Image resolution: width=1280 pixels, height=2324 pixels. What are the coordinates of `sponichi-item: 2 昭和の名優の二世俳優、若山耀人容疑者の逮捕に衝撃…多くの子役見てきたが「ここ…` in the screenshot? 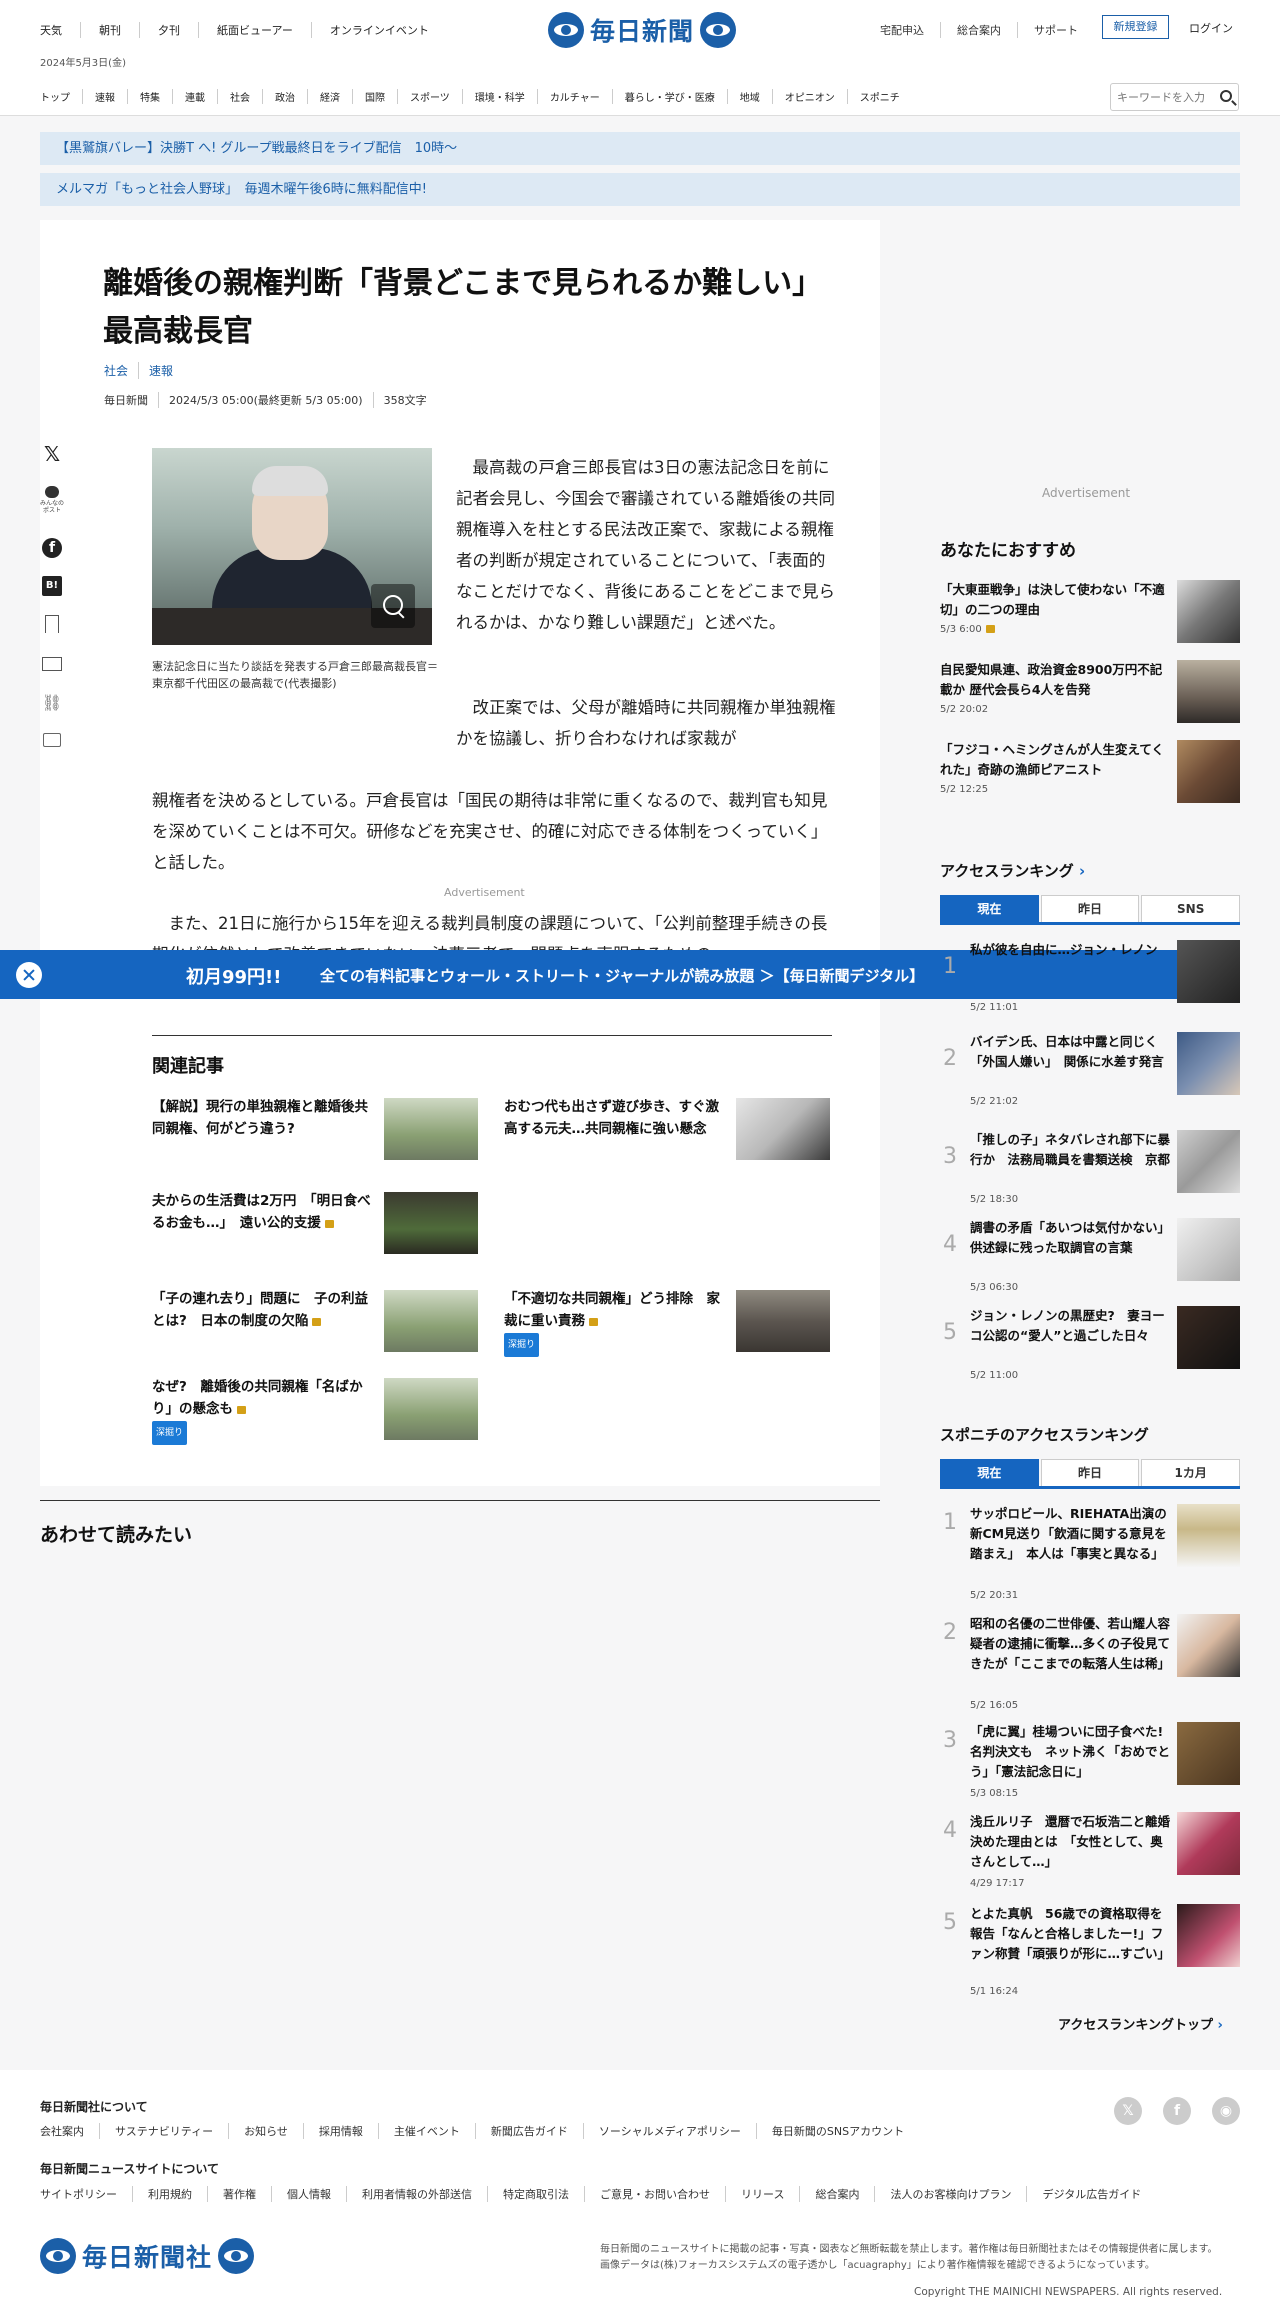 It's located at (1090, 1664).